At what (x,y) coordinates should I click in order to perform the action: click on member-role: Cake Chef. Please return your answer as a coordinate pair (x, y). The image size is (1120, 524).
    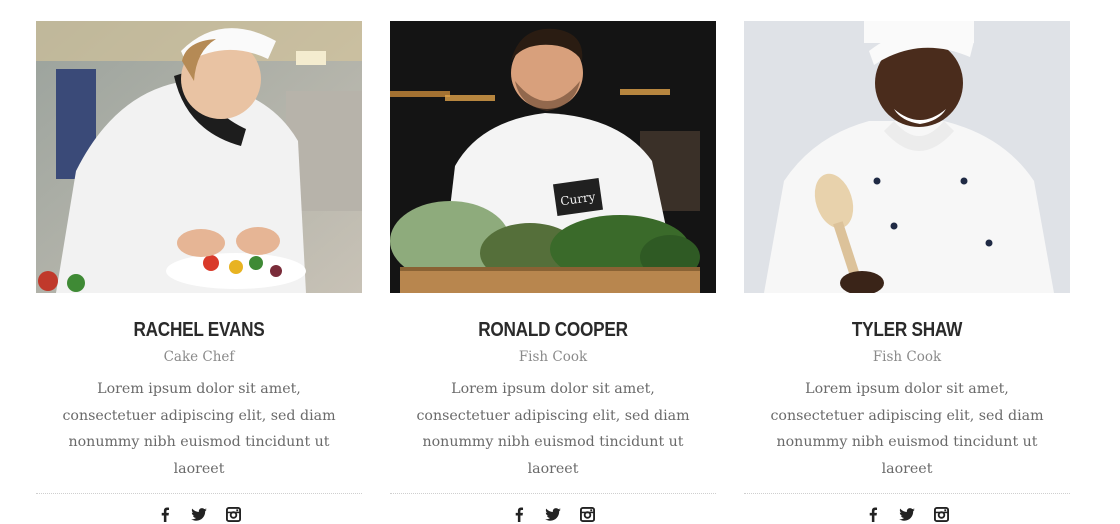
    Looking at the image, I should click on (199, 357).